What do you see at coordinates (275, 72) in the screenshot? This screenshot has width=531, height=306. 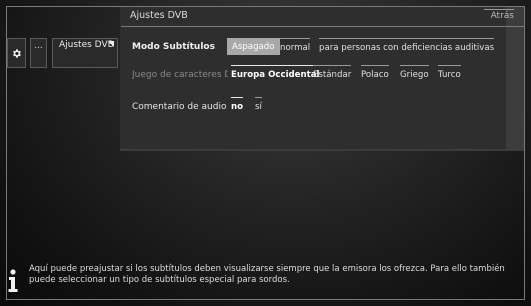 I see `charset-option-western-europe: Europa Occidental` at bounding box center [275, 72].